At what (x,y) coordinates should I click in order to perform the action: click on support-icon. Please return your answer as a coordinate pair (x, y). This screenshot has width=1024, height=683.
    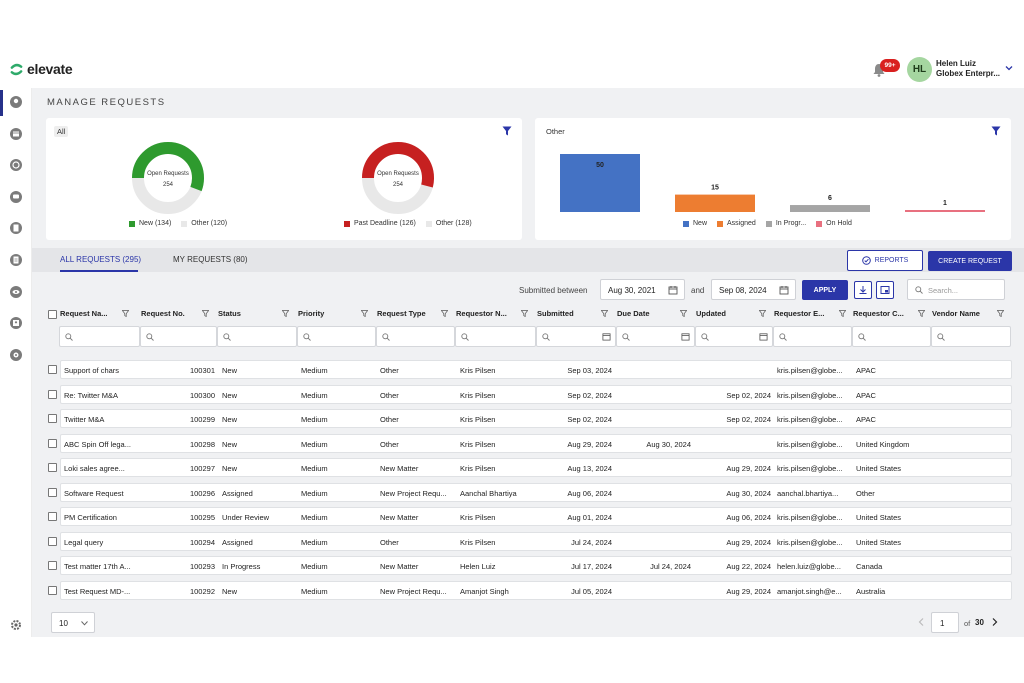
    Looking at the image, I should click on (16, 165).